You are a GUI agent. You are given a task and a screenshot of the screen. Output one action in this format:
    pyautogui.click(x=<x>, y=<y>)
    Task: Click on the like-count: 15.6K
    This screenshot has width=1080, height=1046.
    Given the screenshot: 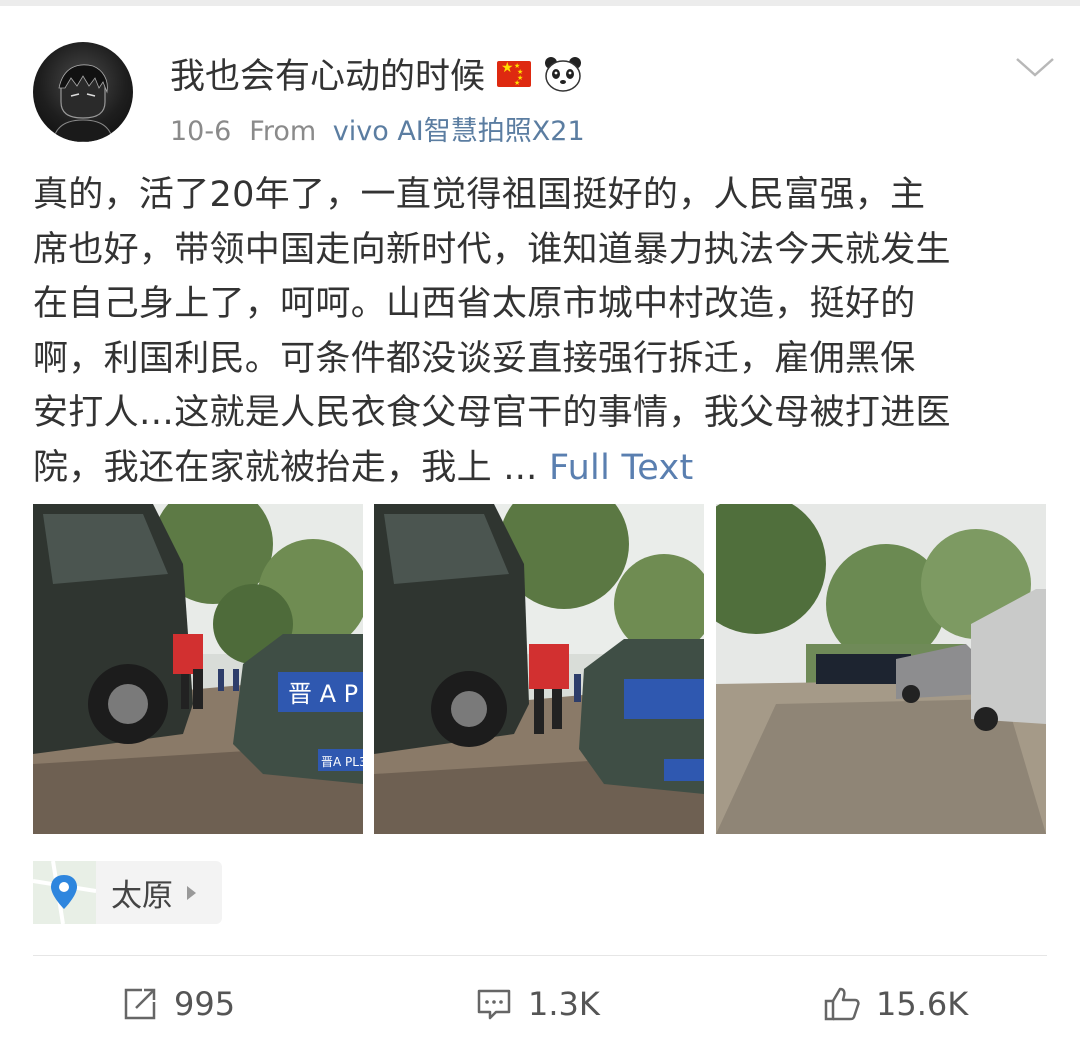 What is the action you would take?
    pyautogui.click(x=922, y=1004)
    